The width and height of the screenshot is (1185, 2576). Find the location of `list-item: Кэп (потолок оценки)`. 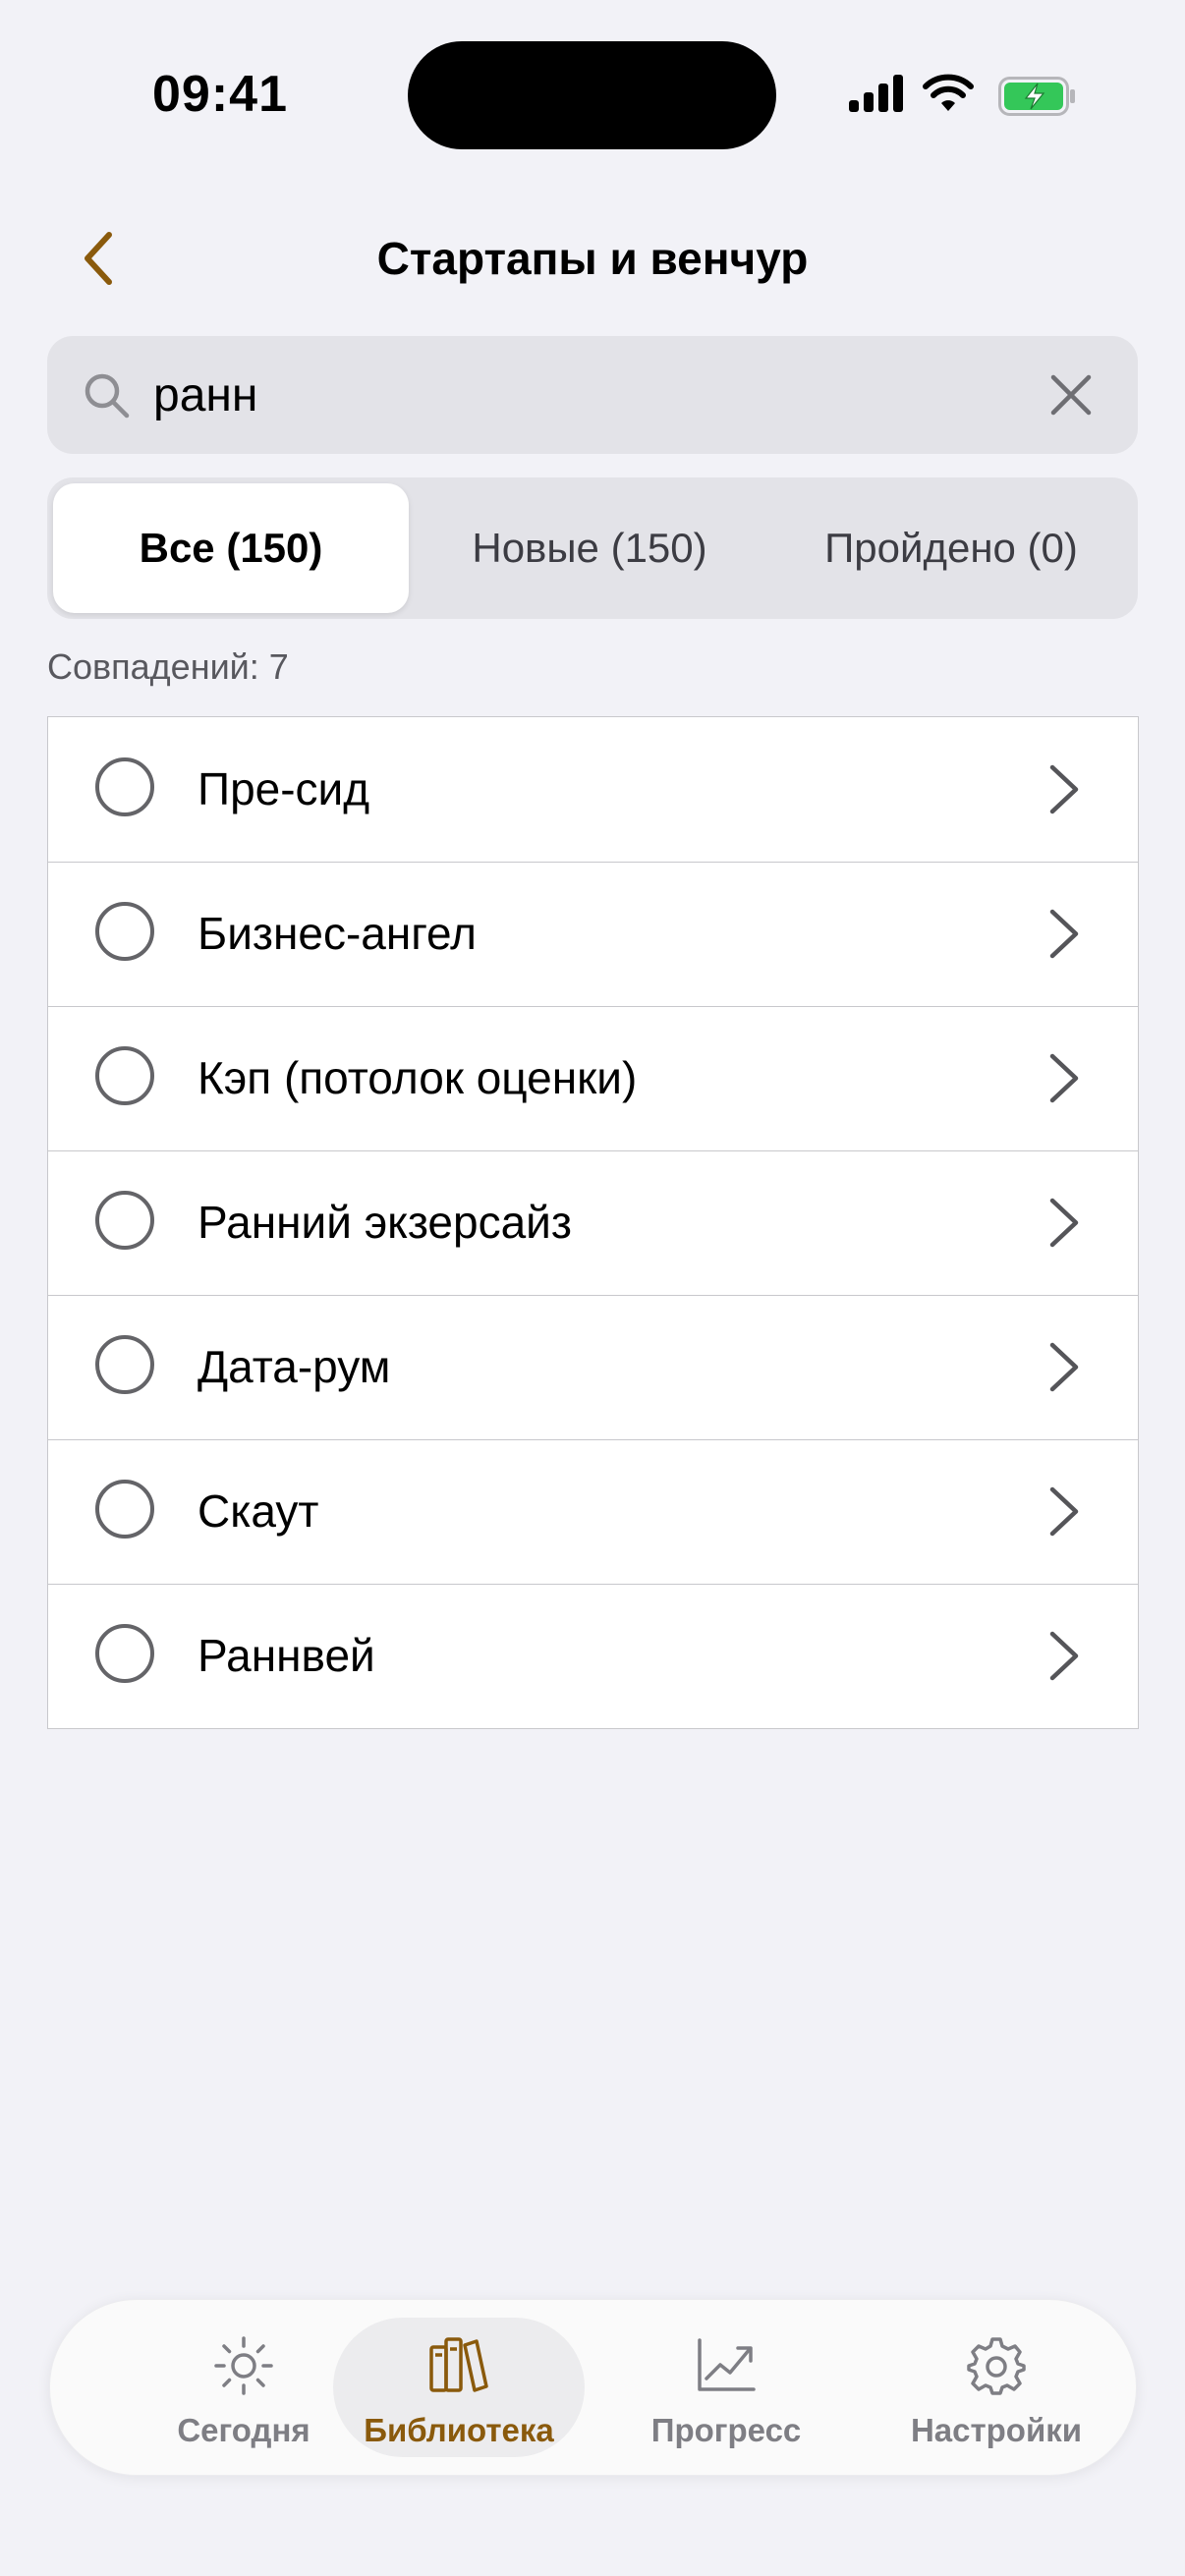

list-item: Кэп (потолок оценки) is located at coordinates (593, 1078).